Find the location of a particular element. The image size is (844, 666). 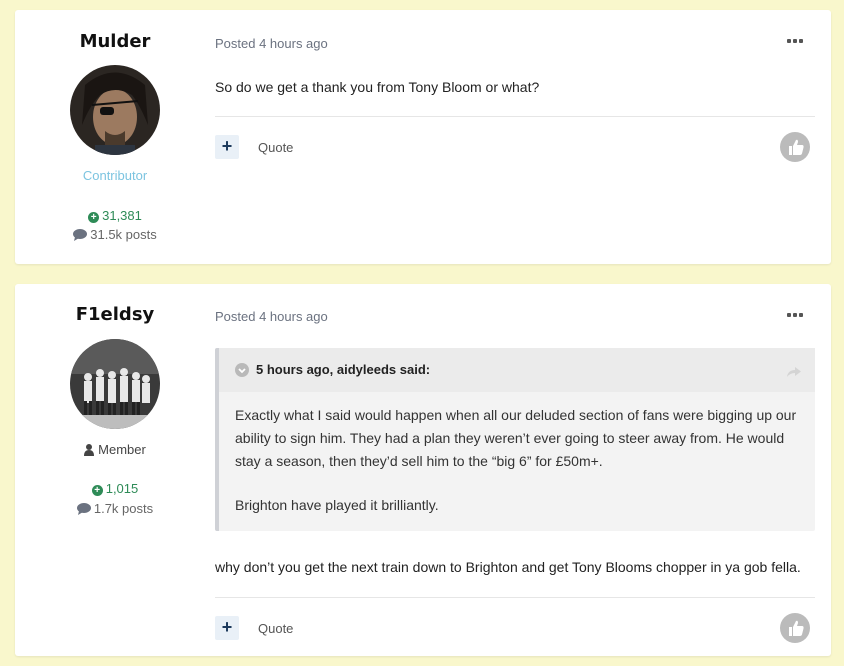

reputation-count: 31,381 is located at coordinates (122, 215).